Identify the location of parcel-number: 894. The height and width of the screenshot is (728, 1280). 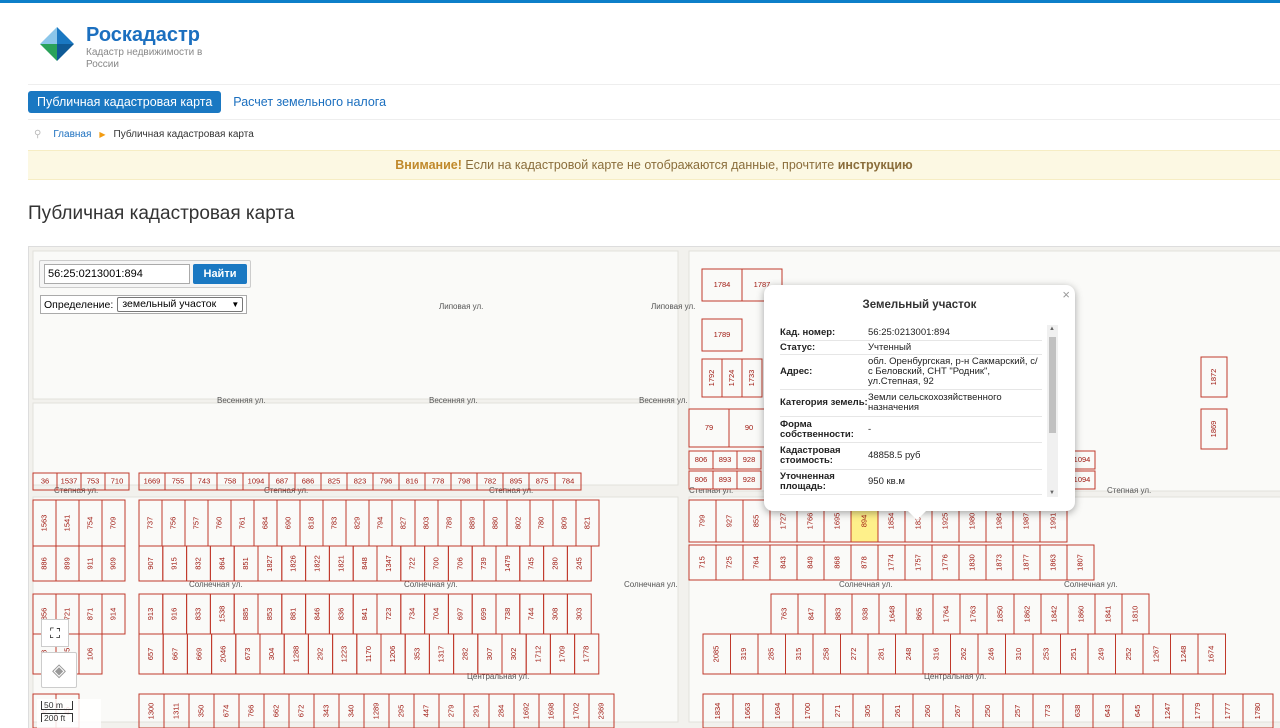
(863, 521).